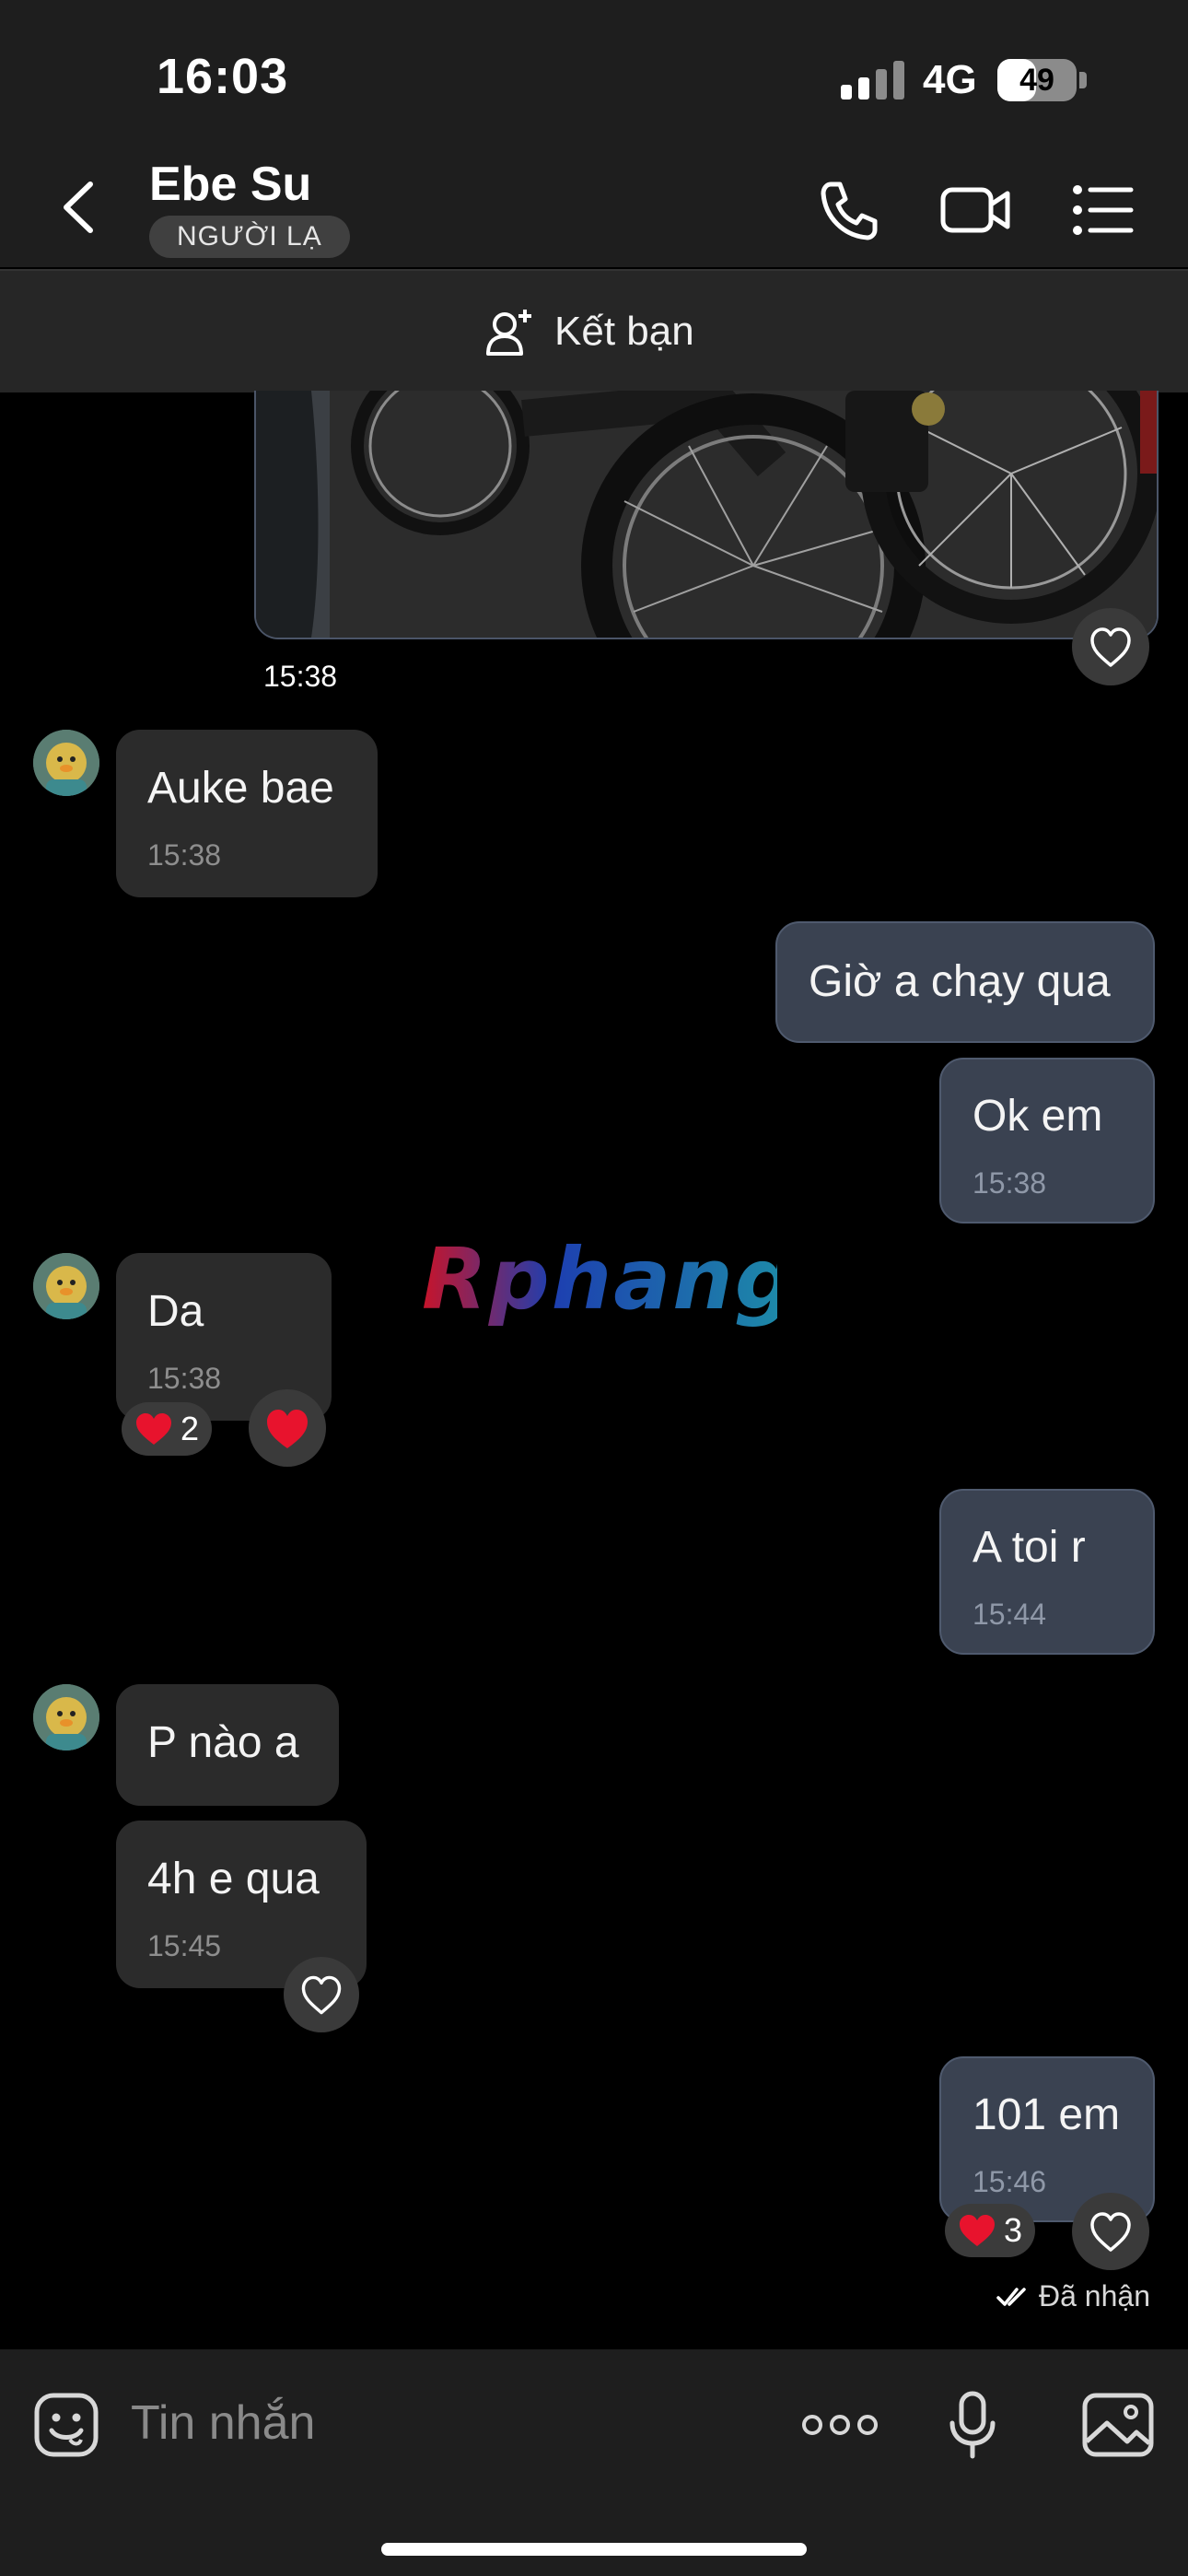 This screenshot has width=1188, height=2576. I want to click on photo-timestamp: 15:38, so click(300, 676).